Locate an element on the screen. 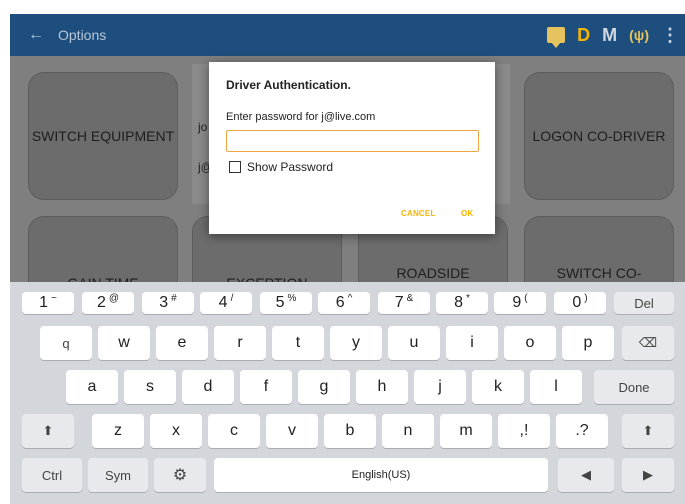 The height and width of the screenshot is (504, 685). page-title: Options is located at coordinates (82, 35).